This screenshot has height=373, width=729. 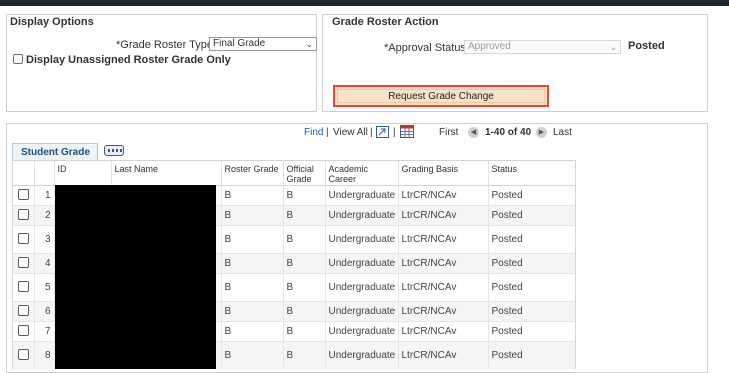 I want to click on redaction-block, so click(x=135, y=277).